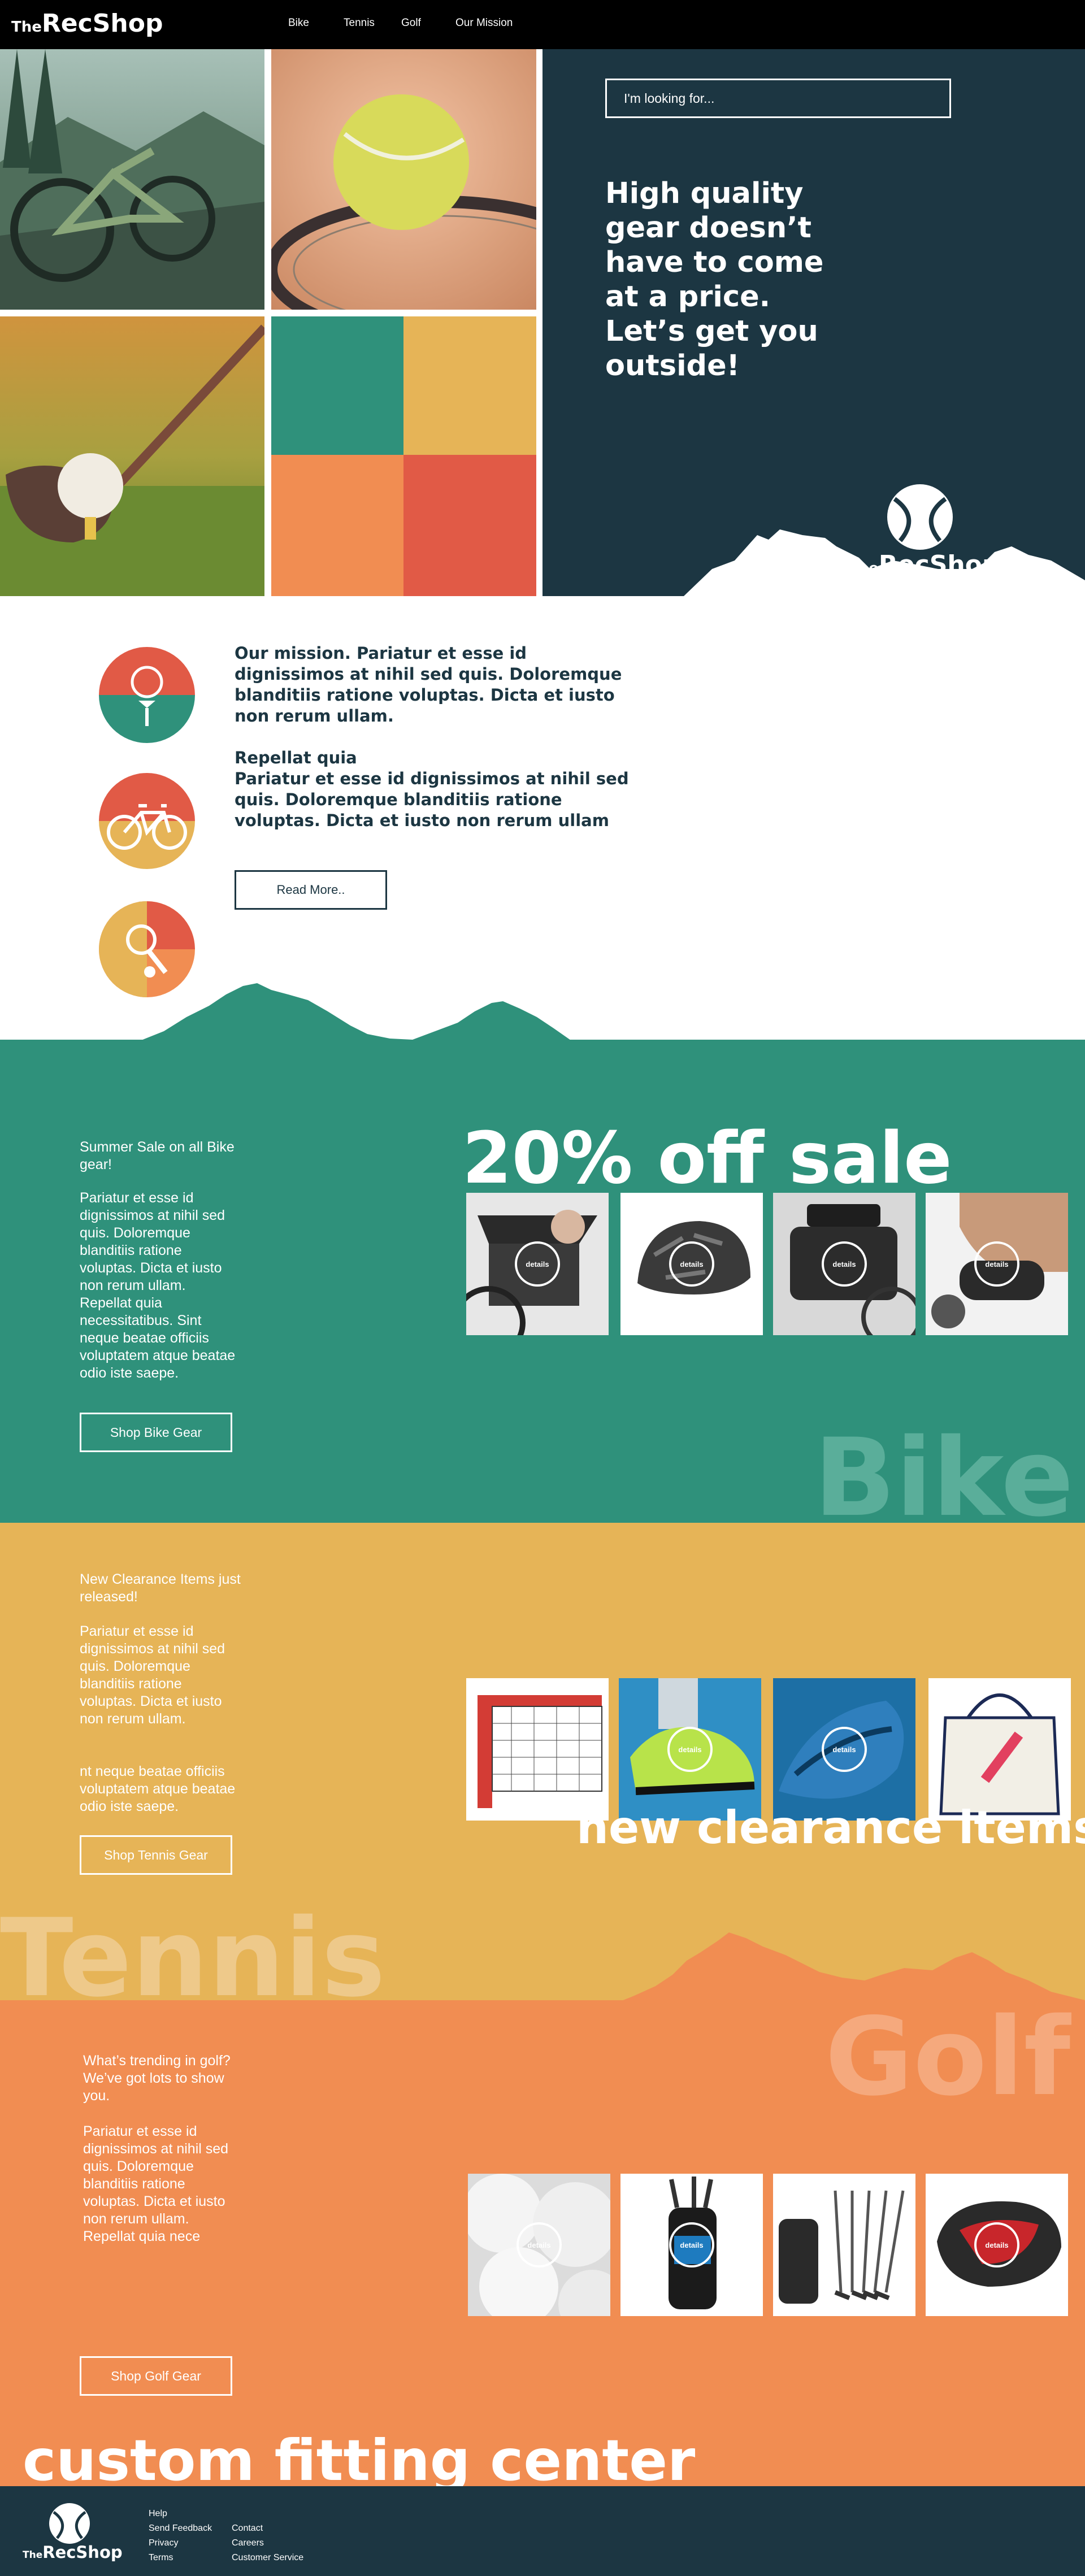 This screenshot has width=1085, height=2576. What do you see at coordinates (147, 821) in the screenshot?
I see `bike-category-icon` at bounding box center [147, 821].